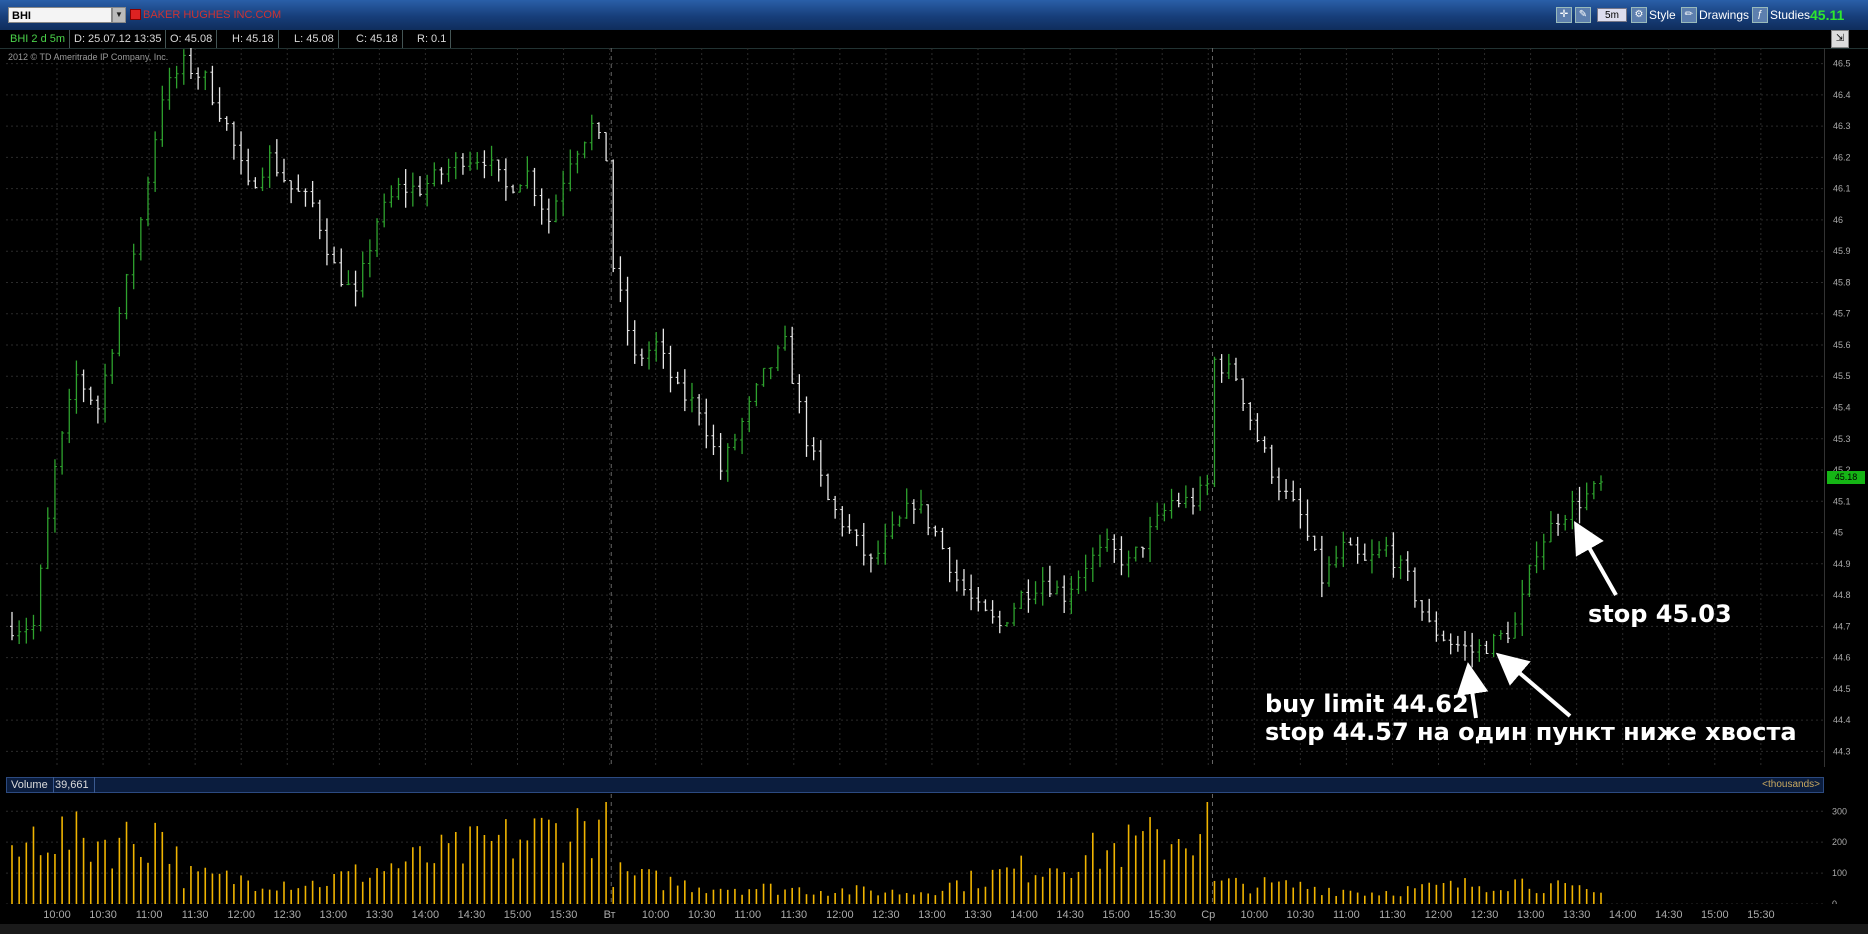 This screenshot has width=1868, height=934. What do you see at coordinates (1839, 855) in the screenshot?
I see `volume-scale: 3002001000` at bounding box center [1839, 855].